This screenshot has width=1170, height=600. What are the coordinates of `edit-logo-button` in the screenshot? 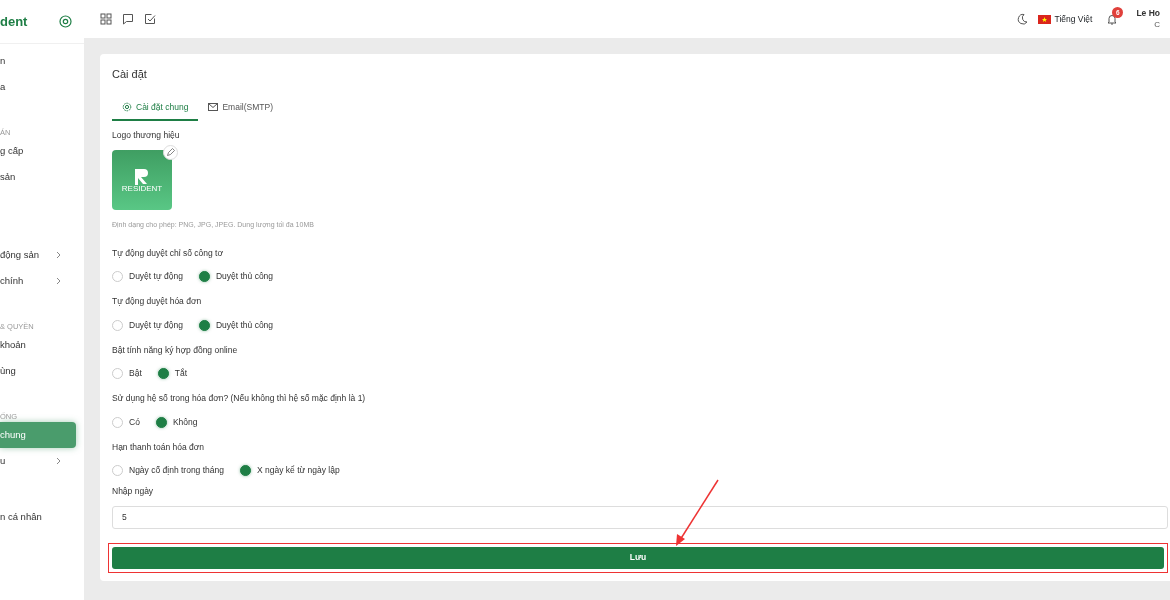 It's located at (170, 152).